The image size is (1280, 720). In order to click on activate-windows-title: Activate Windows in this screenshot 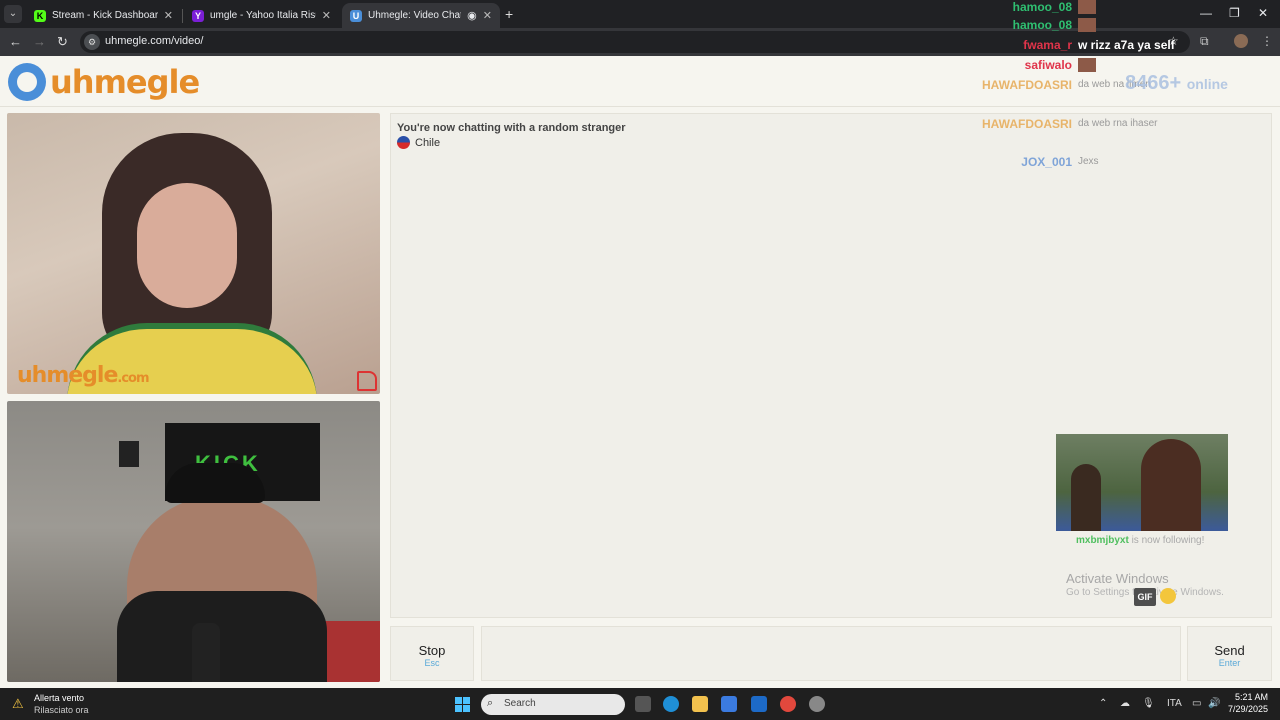, I will do `click(1117, 578)`.